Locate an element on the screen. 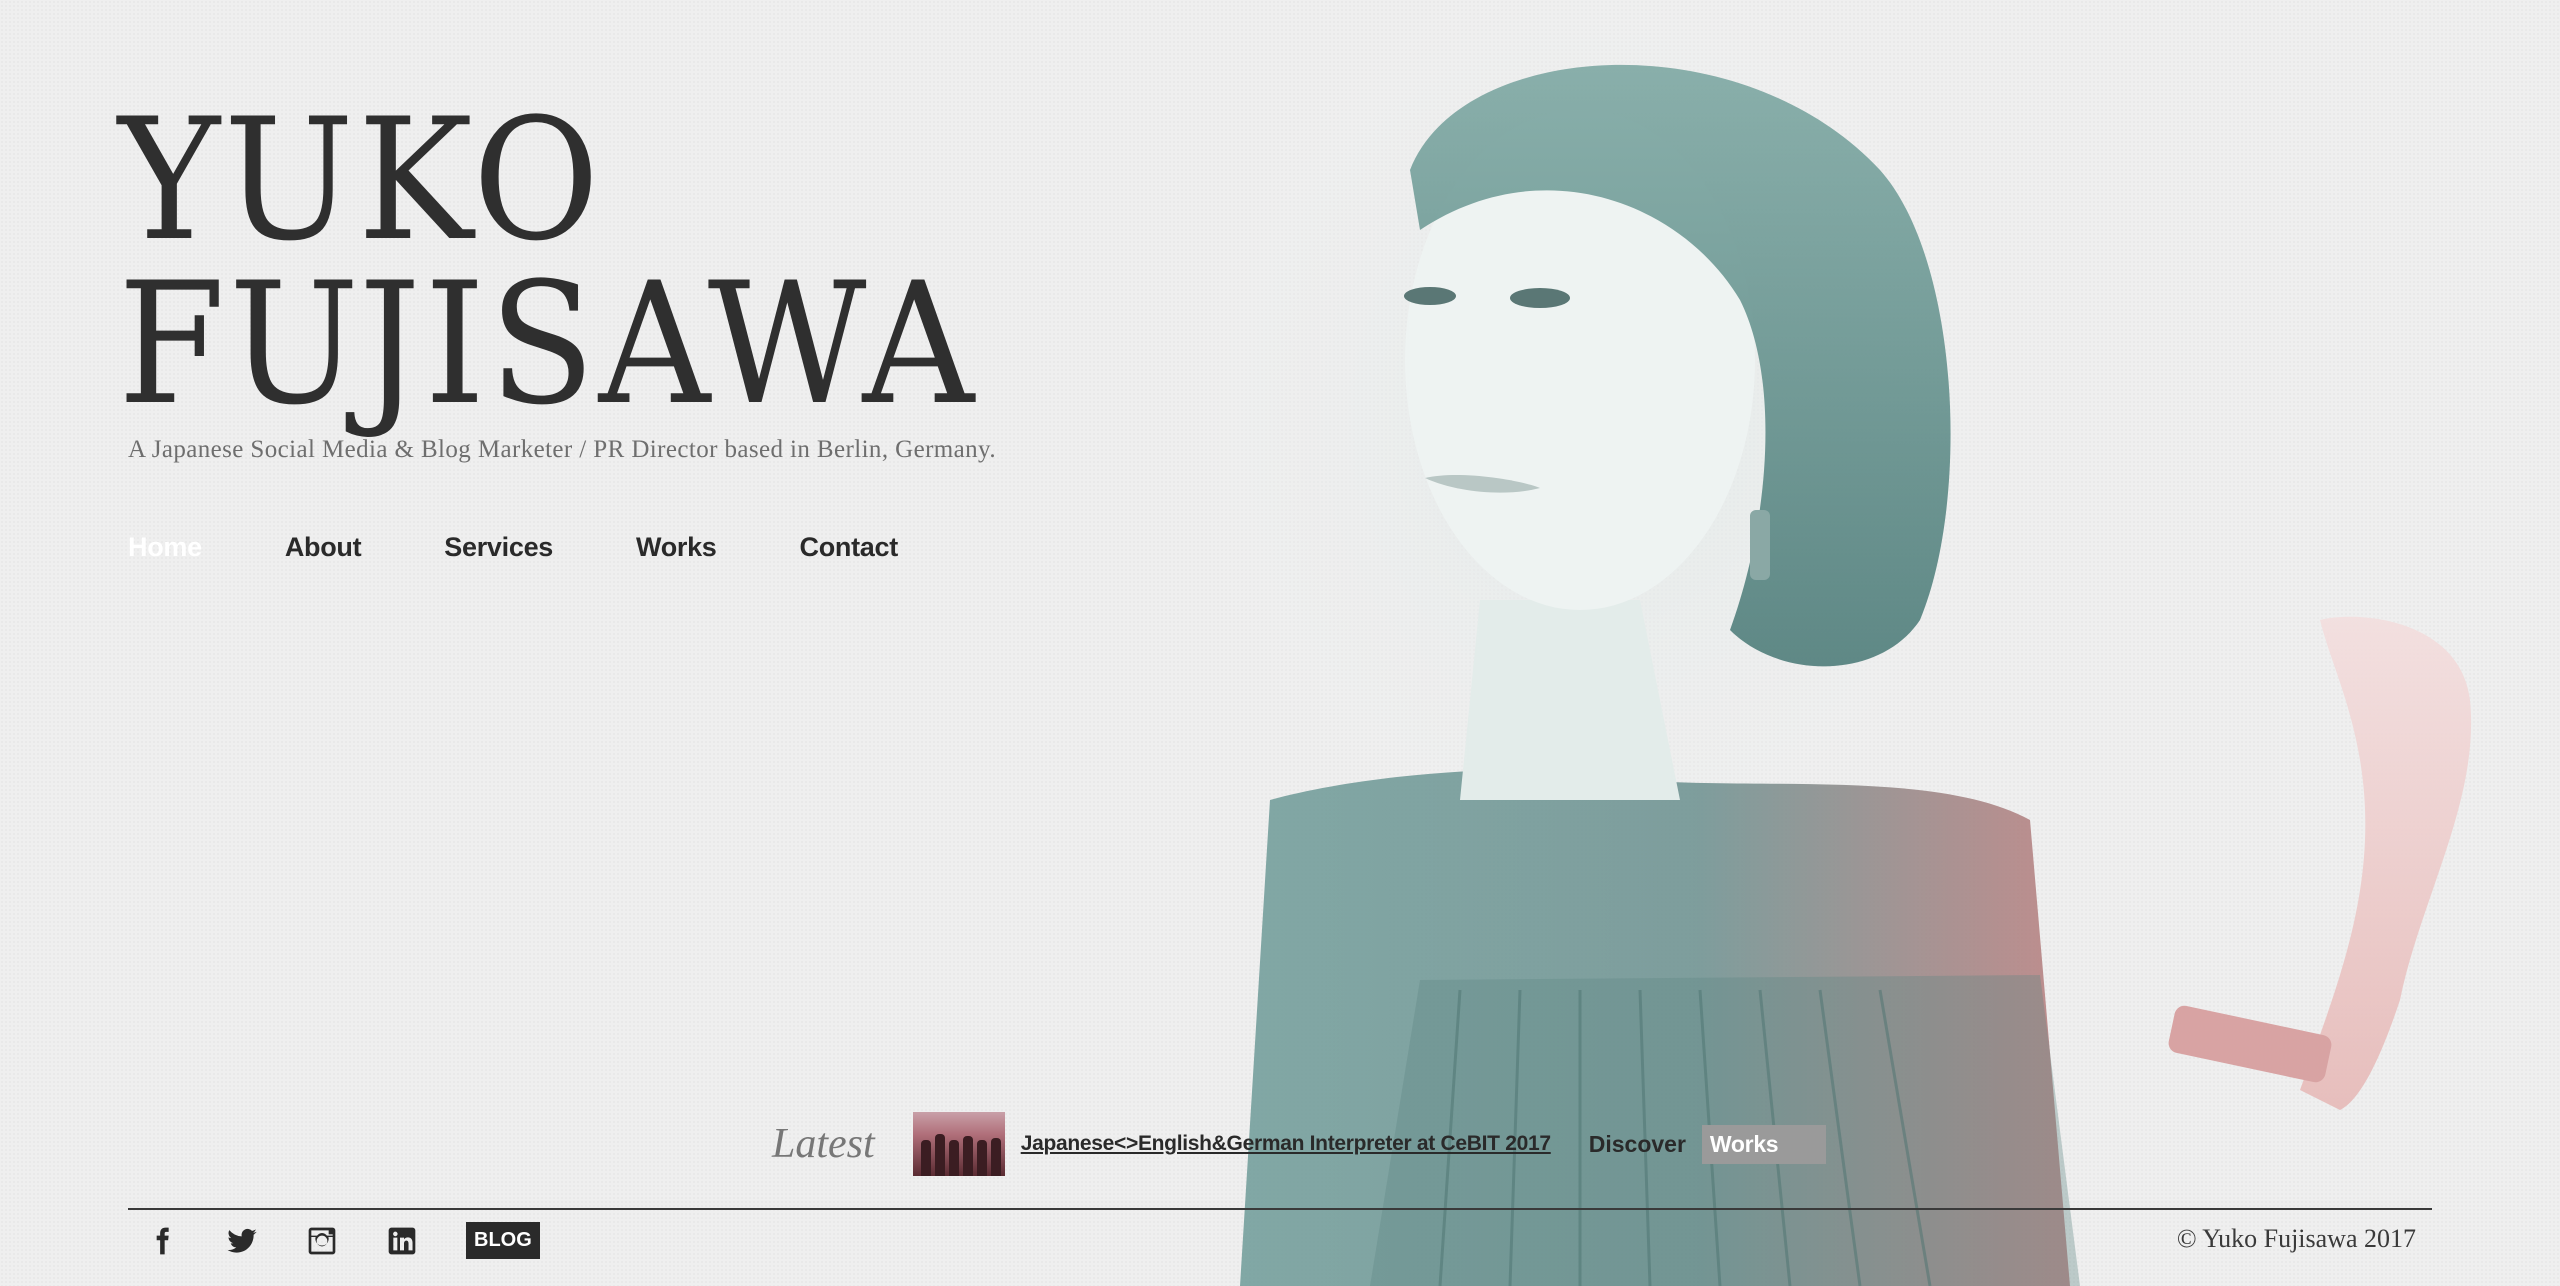  instagram-icon is located at coordinates (322, 1241).